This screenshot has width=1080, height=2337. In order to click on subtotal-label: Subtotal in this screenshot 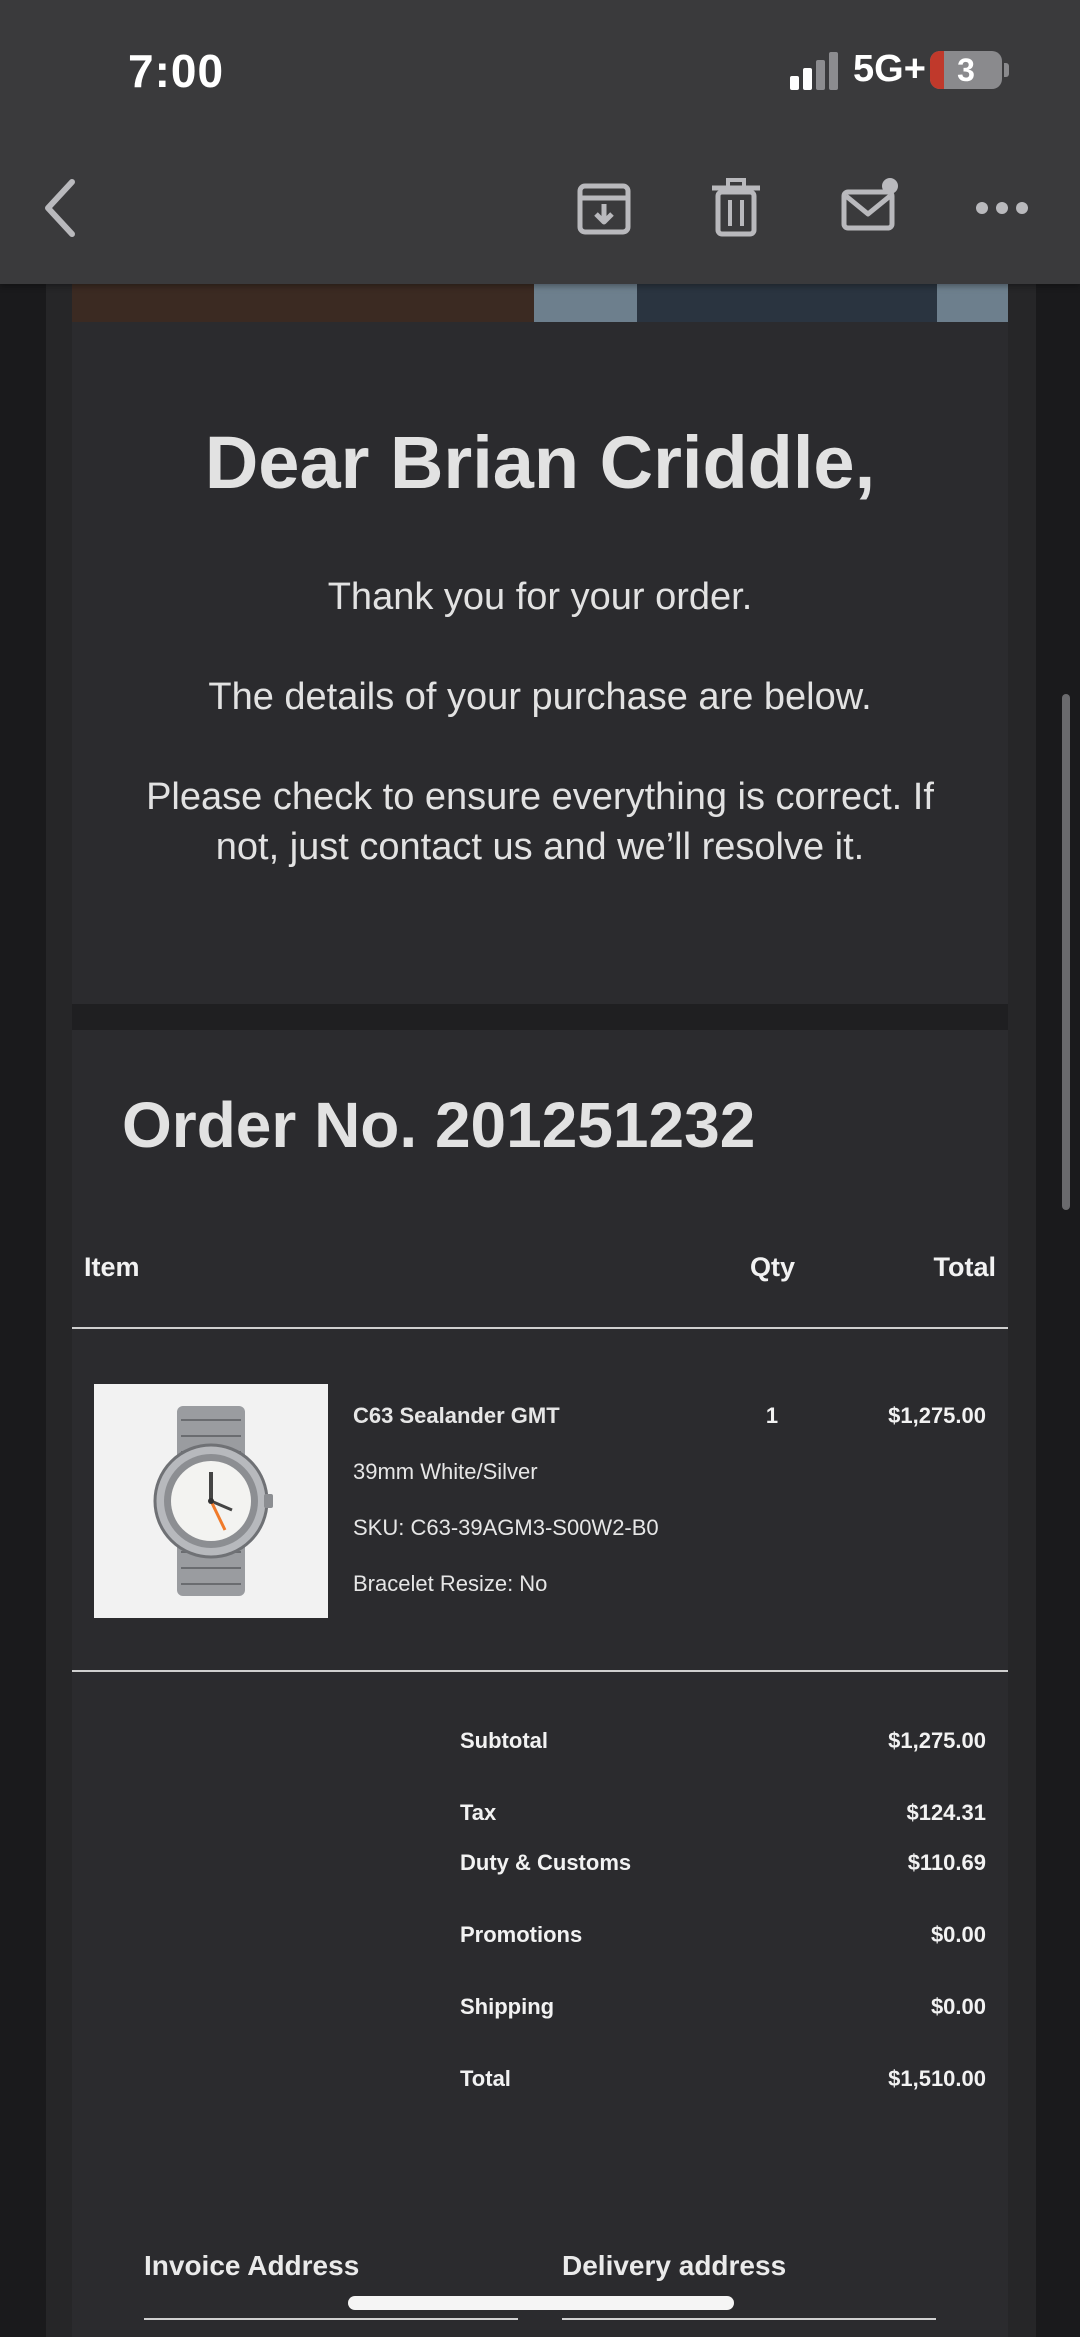, I will do `click(504, 1740)`.